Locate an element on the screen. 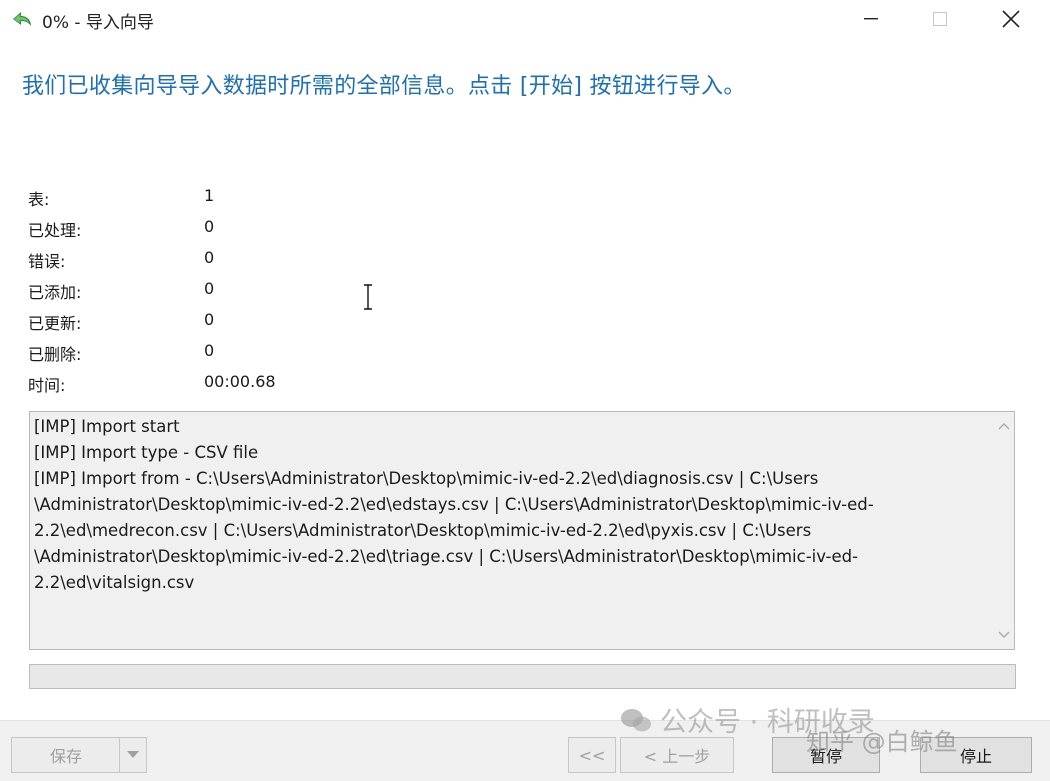 This screenshot has width=1050, height=781. stat-errors: 错误: 0 is located at coordinates (188, 261).